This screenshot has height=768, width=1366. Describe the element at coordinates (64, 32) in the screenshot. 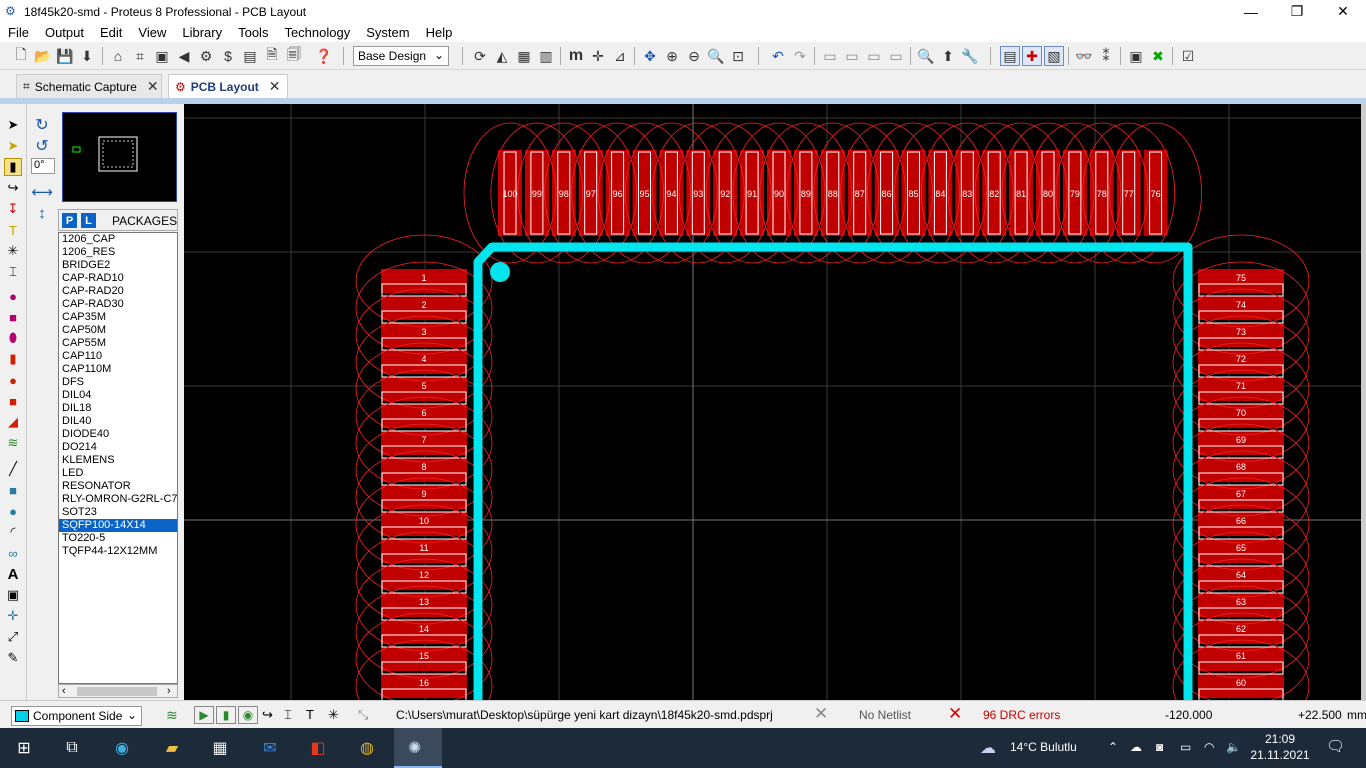

I see `menu-output: Output` at that location.